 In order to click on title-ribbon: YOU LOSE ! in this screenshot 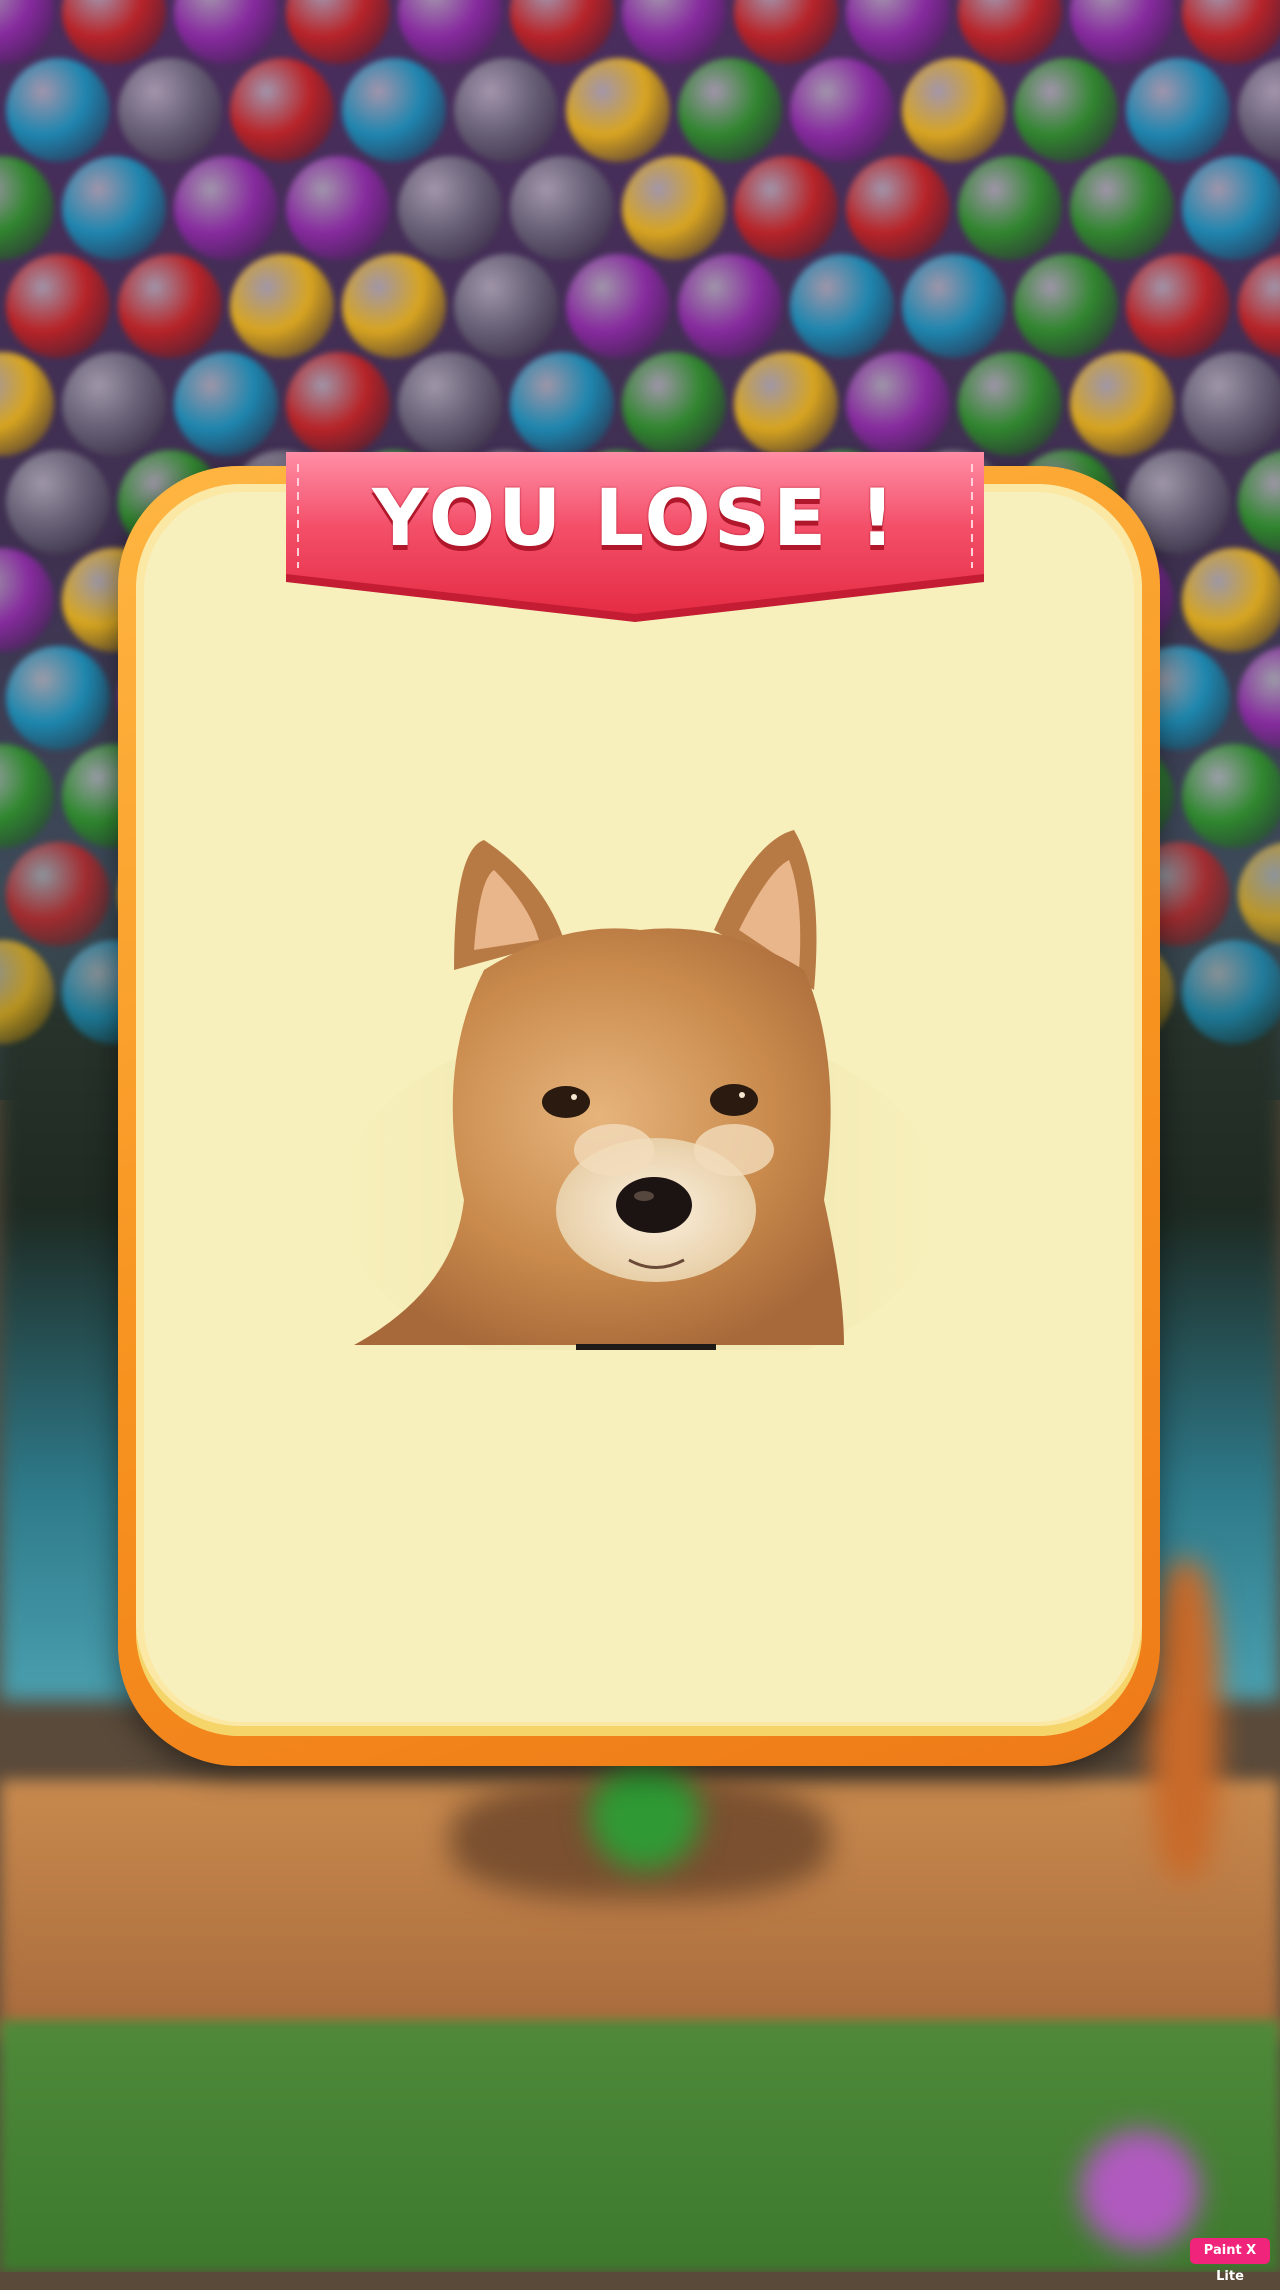, I will do `click(635, 538)`.